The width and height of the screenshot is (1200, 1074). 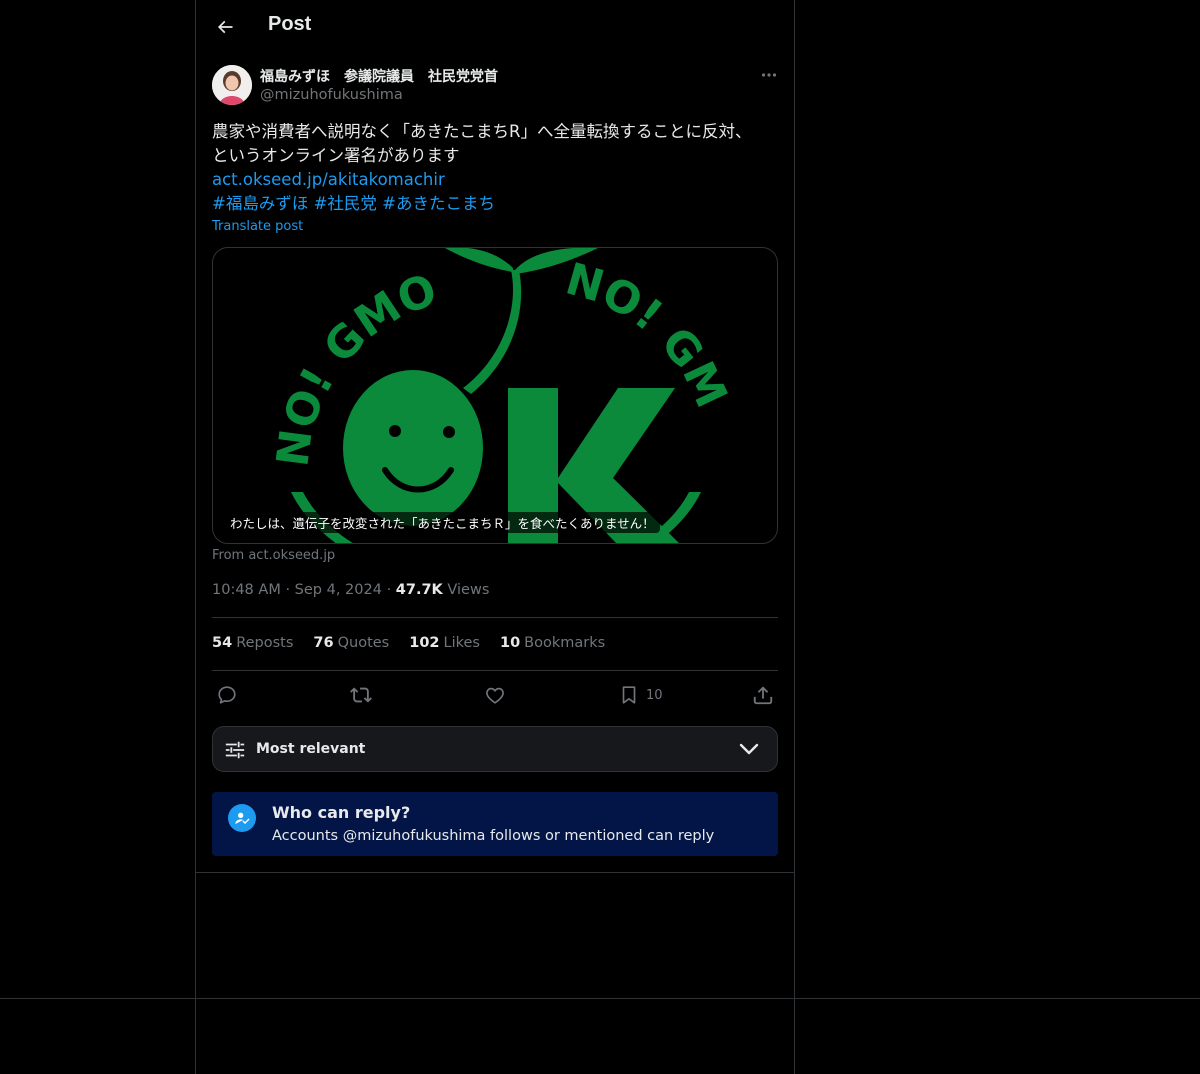 What do you see at coordinates (345, 203) in the screenshot?
I see `hashtag: #社民党` at bounding box center [345, 203].